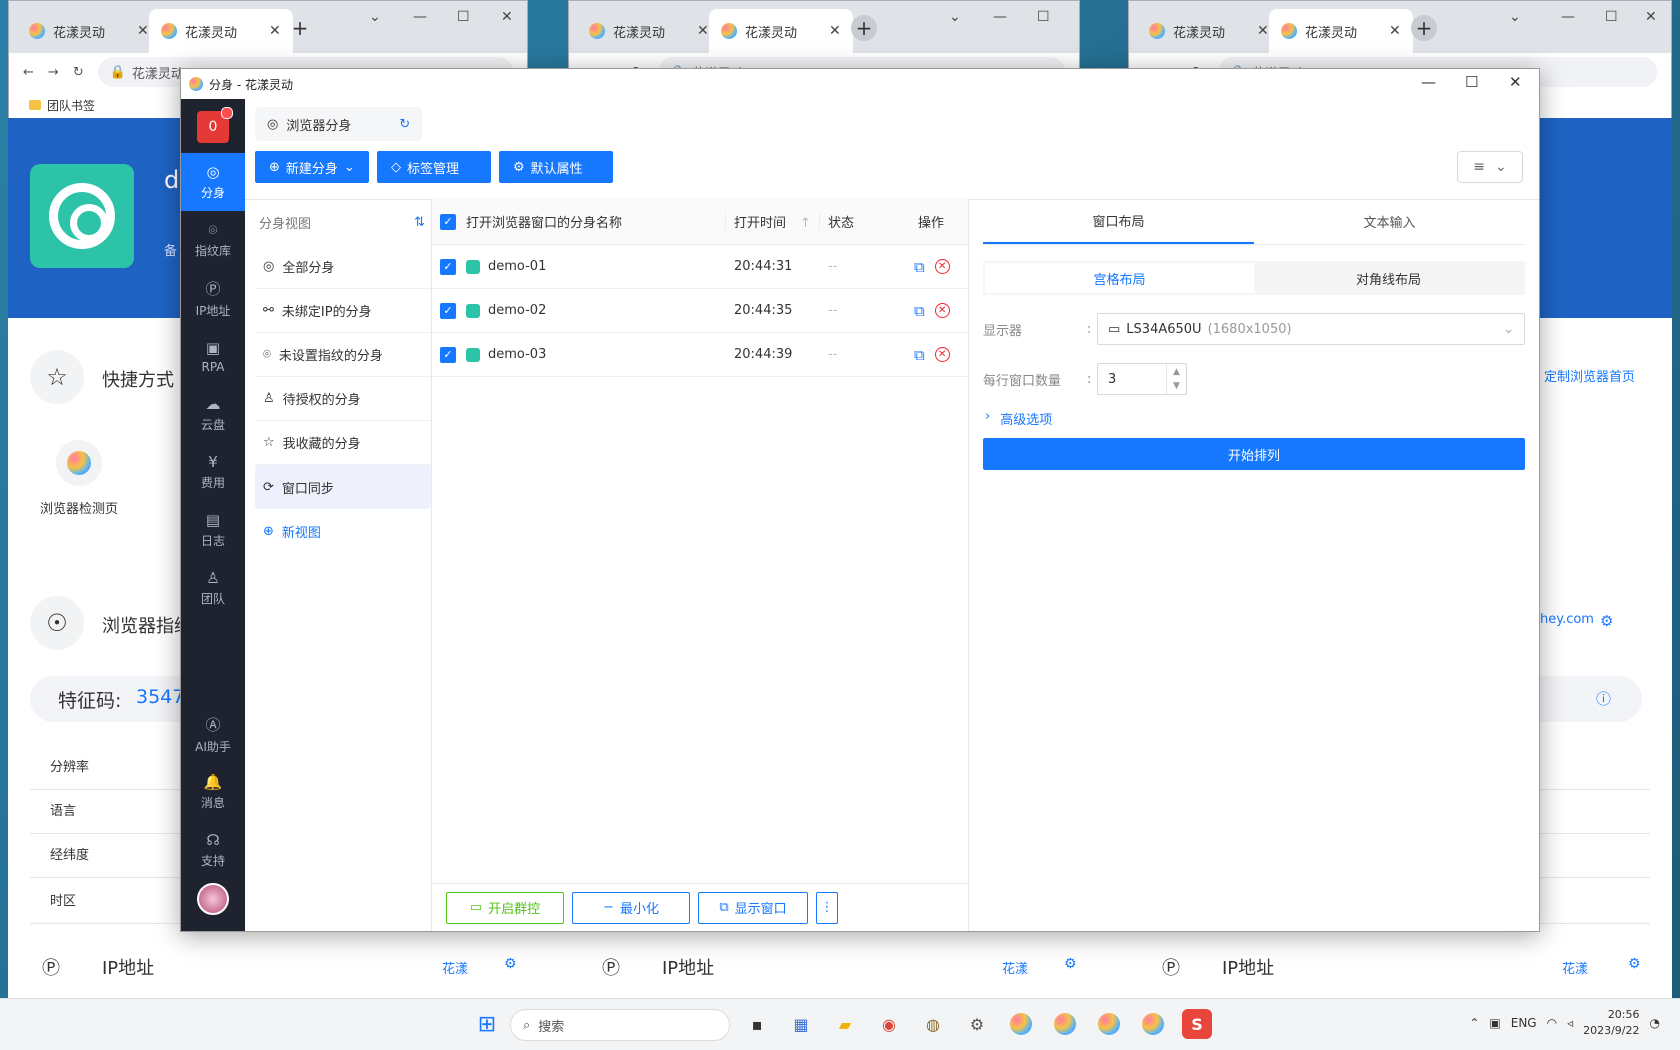 The width and height of the screenshot is (1680, 1050). What do you see at coordinates (700, 267) in the screenshot?
I see `table-row: ✓ demo-01 20:44:31 -- ⧉ ✕` at bounding box center [700, 267].